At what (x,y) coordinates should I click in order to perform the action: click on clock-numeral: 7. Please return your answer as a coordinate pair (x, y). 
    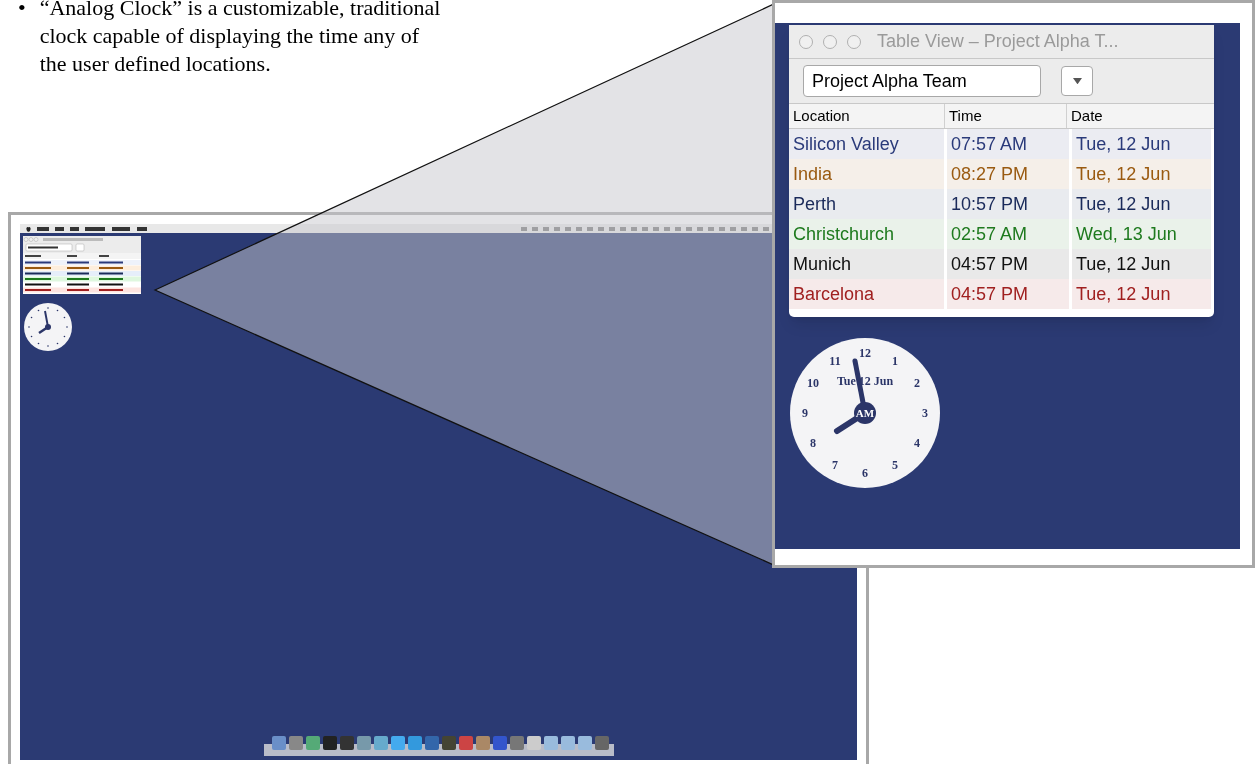
    Looking at the image, I should click on (835, 464).